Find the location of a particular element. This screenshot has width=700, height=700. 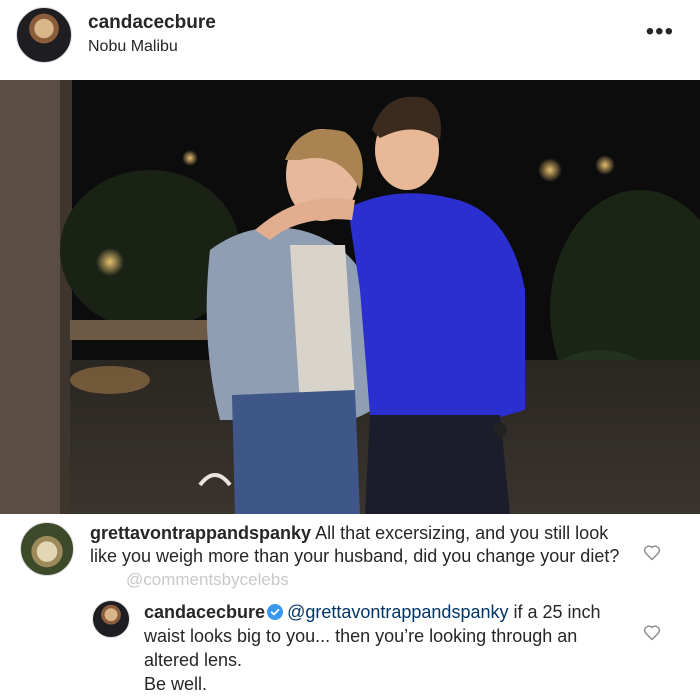

comment-username: grettavontrappandspanky is located at coordinates (200, 533).